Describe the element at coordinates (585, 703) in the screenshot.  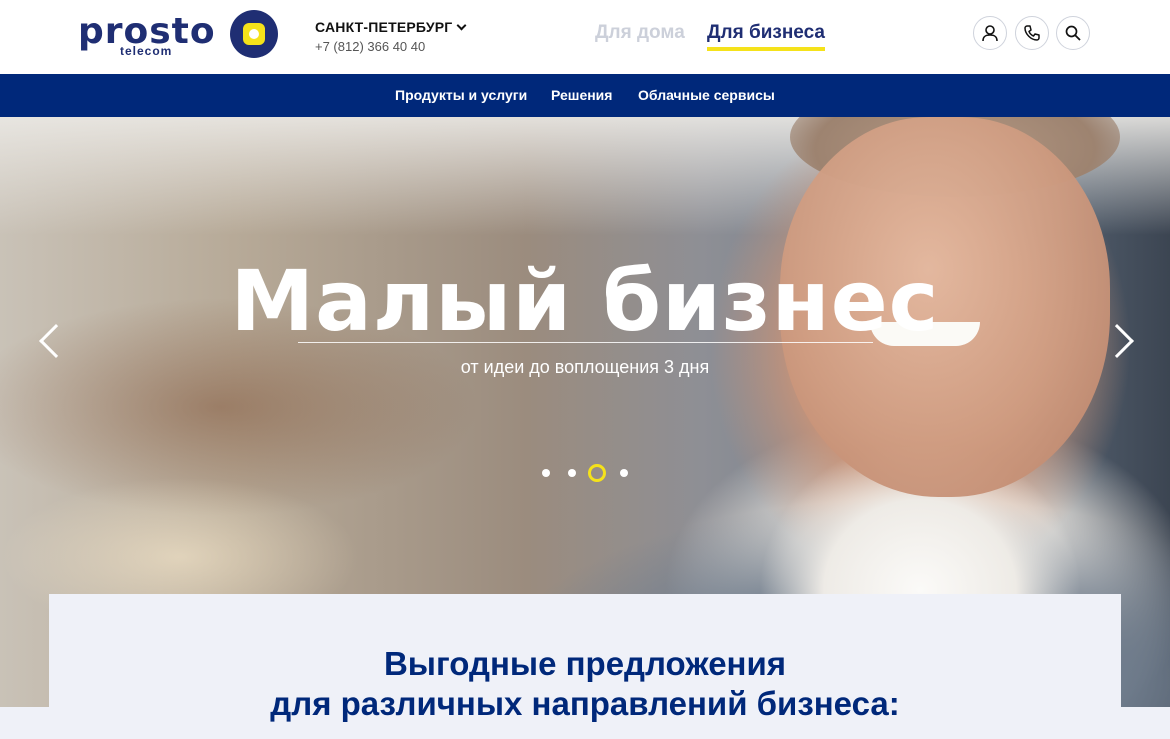
I see `offers-heading-line2: для различных направлений бизнеса:` at that location.